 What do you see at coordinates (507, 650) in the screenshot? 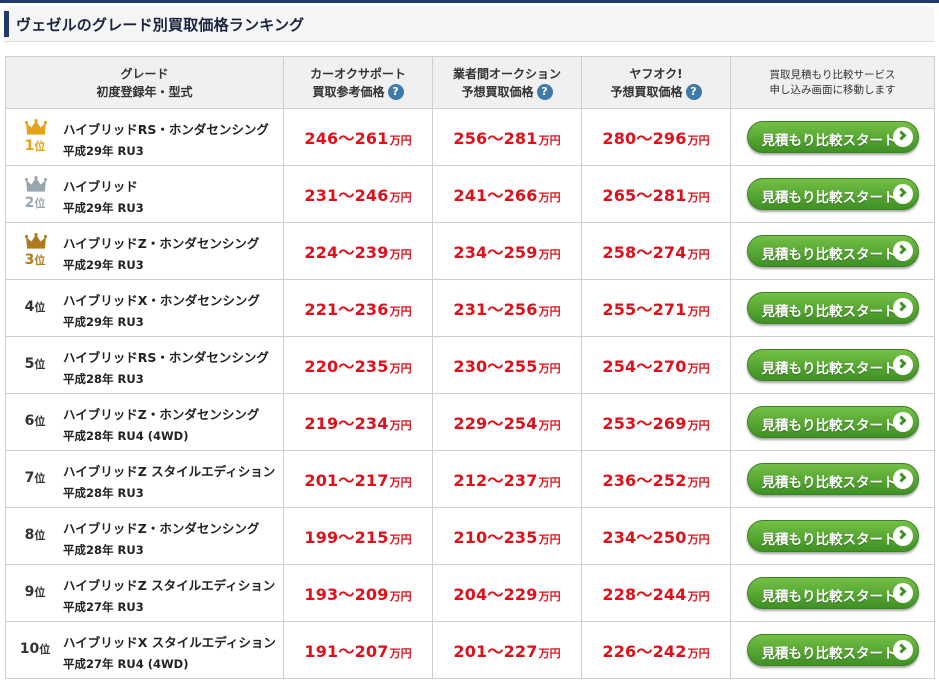
I see `price-dealer-auction: 201〜227万円` at bounding box center [507, 650].